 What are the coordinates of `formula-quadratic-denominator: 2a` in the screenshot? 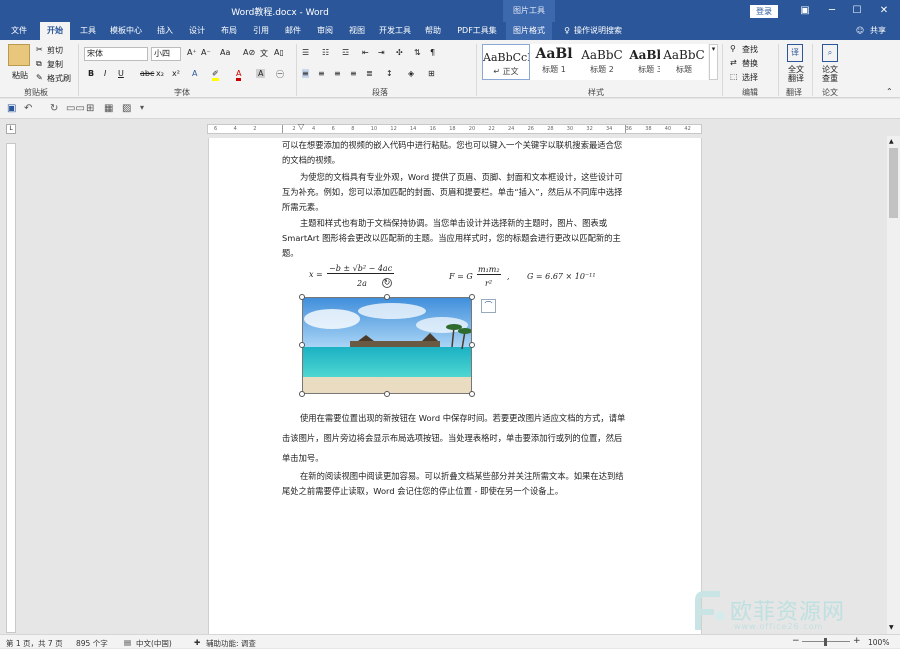 It's located at (362, 283).